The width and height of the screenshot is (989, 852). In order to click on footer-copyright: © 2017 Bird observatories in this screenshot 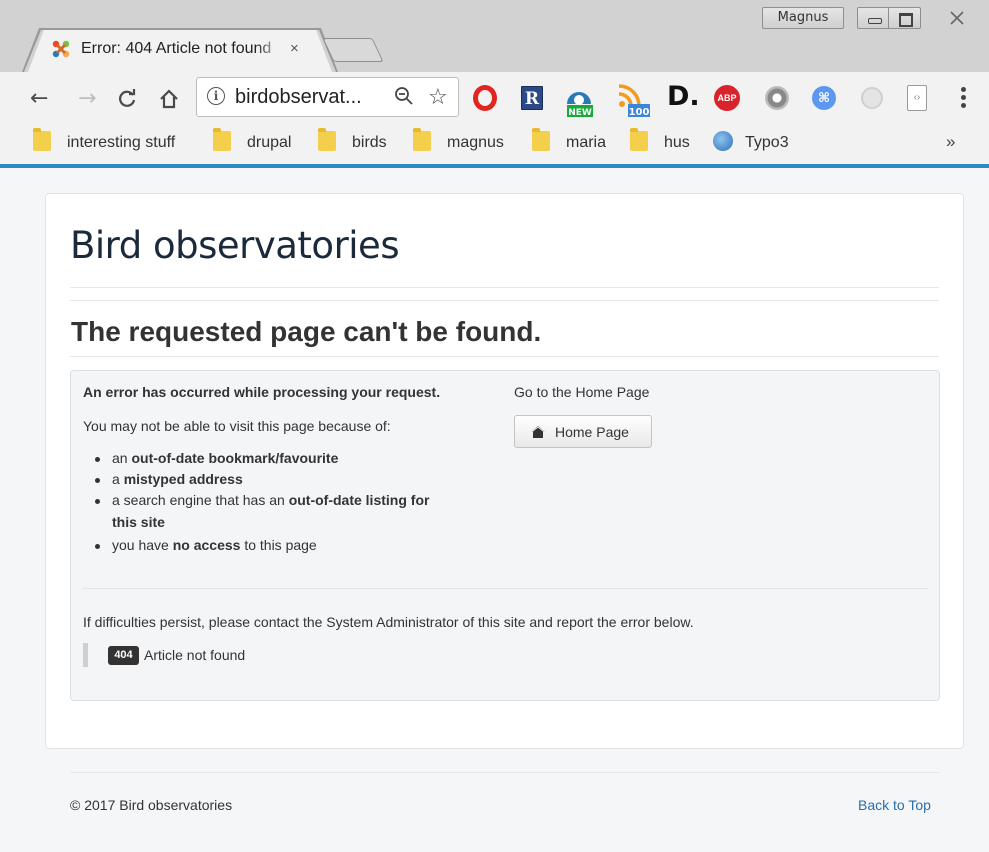, I will do `click(151, 805)`.